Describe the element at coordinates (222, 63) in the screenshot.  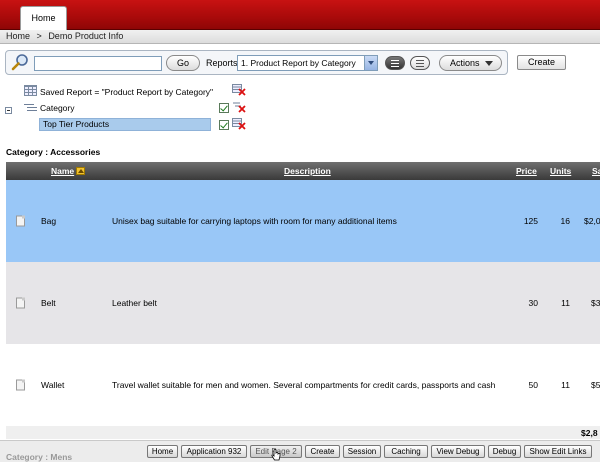
I see `reports-label: Reports` at that location.